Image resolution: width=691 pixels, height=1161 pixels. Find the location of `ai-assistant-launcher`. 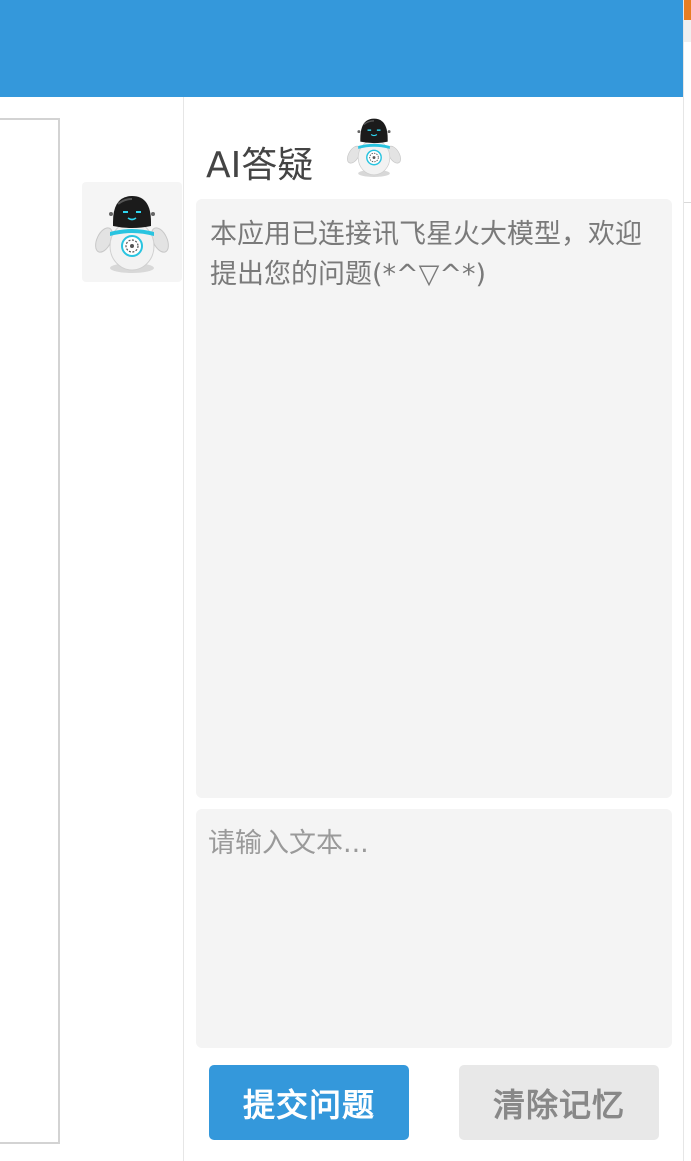

ai-assistant-launcher is located at coordinates (132, 232).